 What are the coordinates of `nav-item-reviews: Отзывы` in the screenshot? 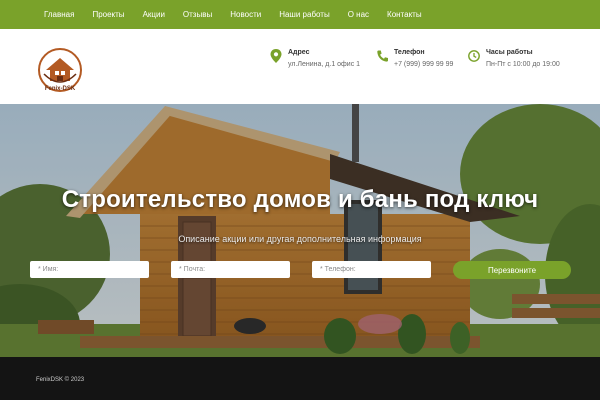 It's located at (197, 14).